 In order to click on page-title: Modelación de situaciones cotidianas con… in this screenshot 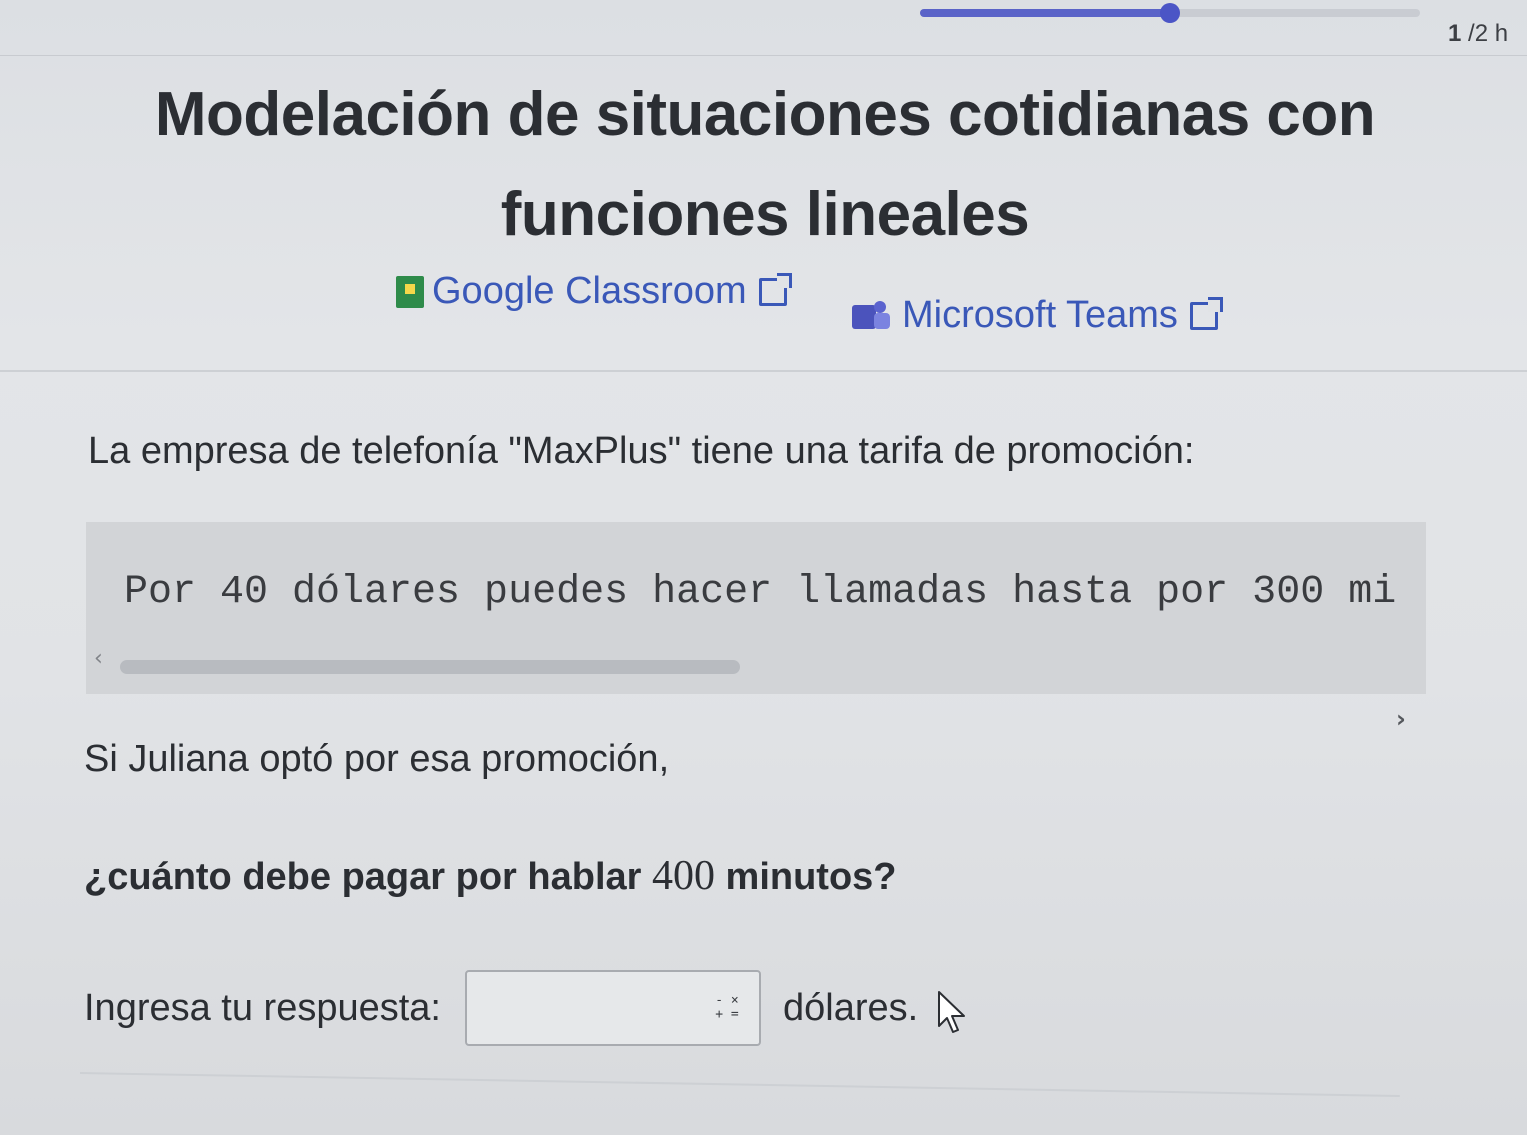, I will do `click(765, 164)`.